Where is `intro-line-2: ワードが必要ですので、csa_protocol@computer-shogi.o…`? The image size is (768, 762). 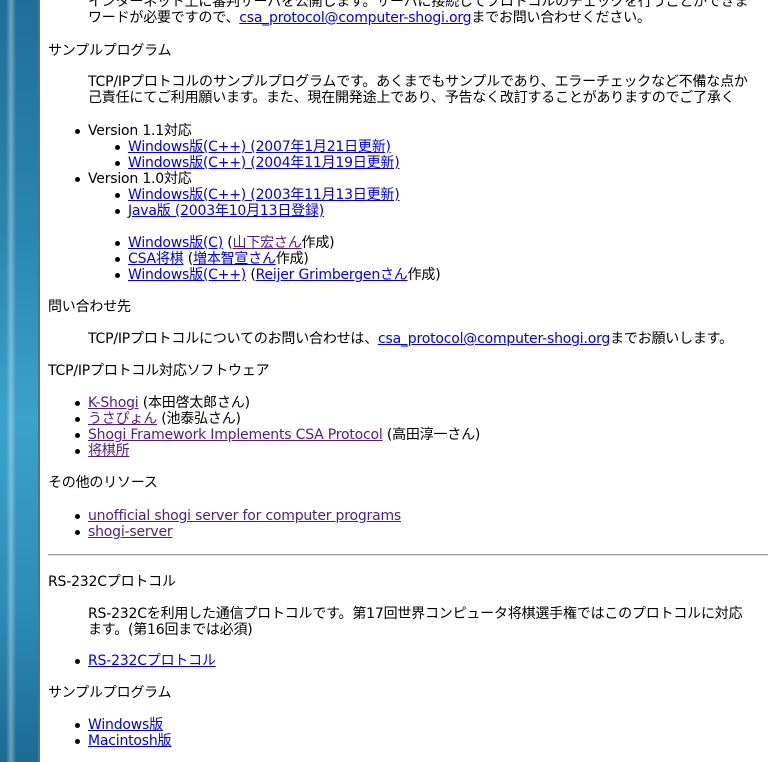 intro-line-2: ワードが必要ですので、csa_protocol@computer-shogi.o… is located at coordinates (369, 18).